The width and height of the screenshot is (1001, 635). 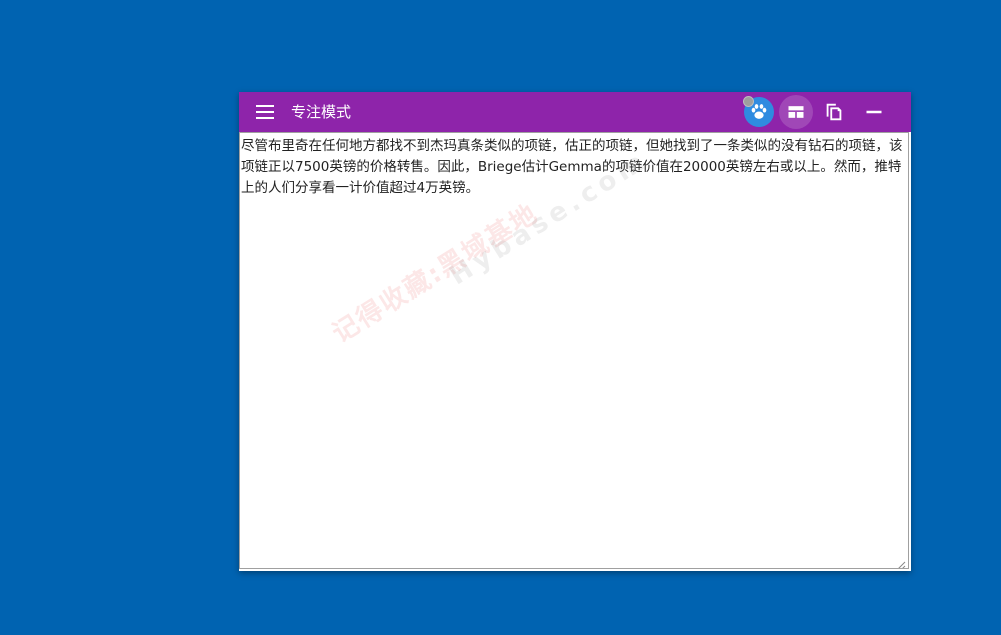 I want to click on minimize-button, so click(x=874, y=112).